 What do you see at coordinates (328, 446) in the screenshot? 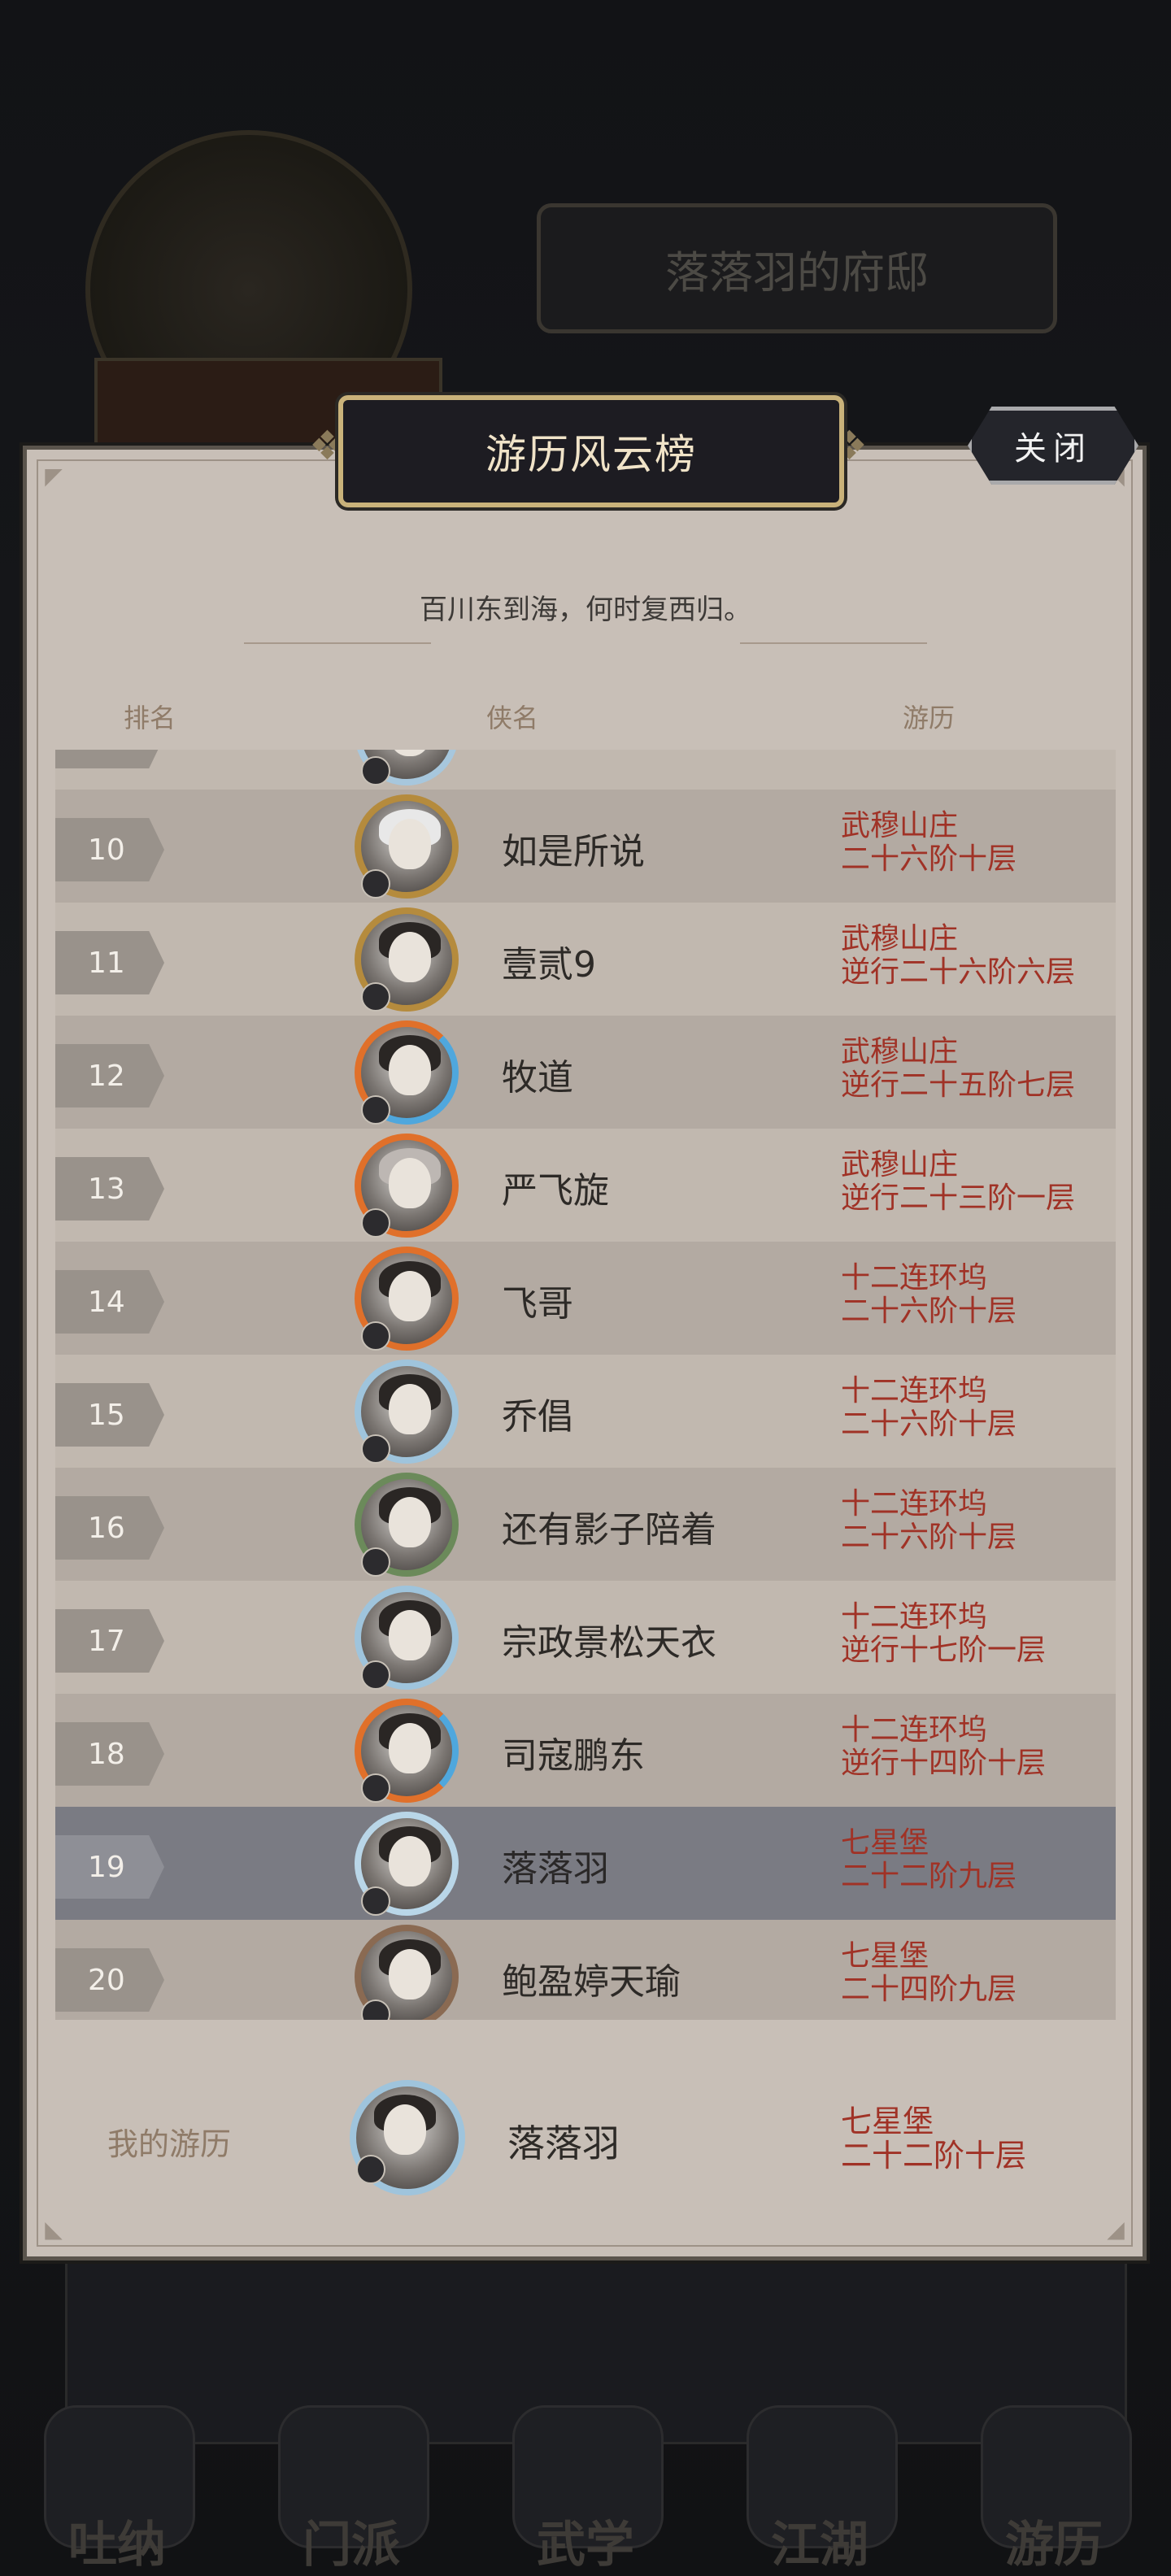
I see `plaque-ornament-left-icon: ❖` at bounding box center [328, 446].